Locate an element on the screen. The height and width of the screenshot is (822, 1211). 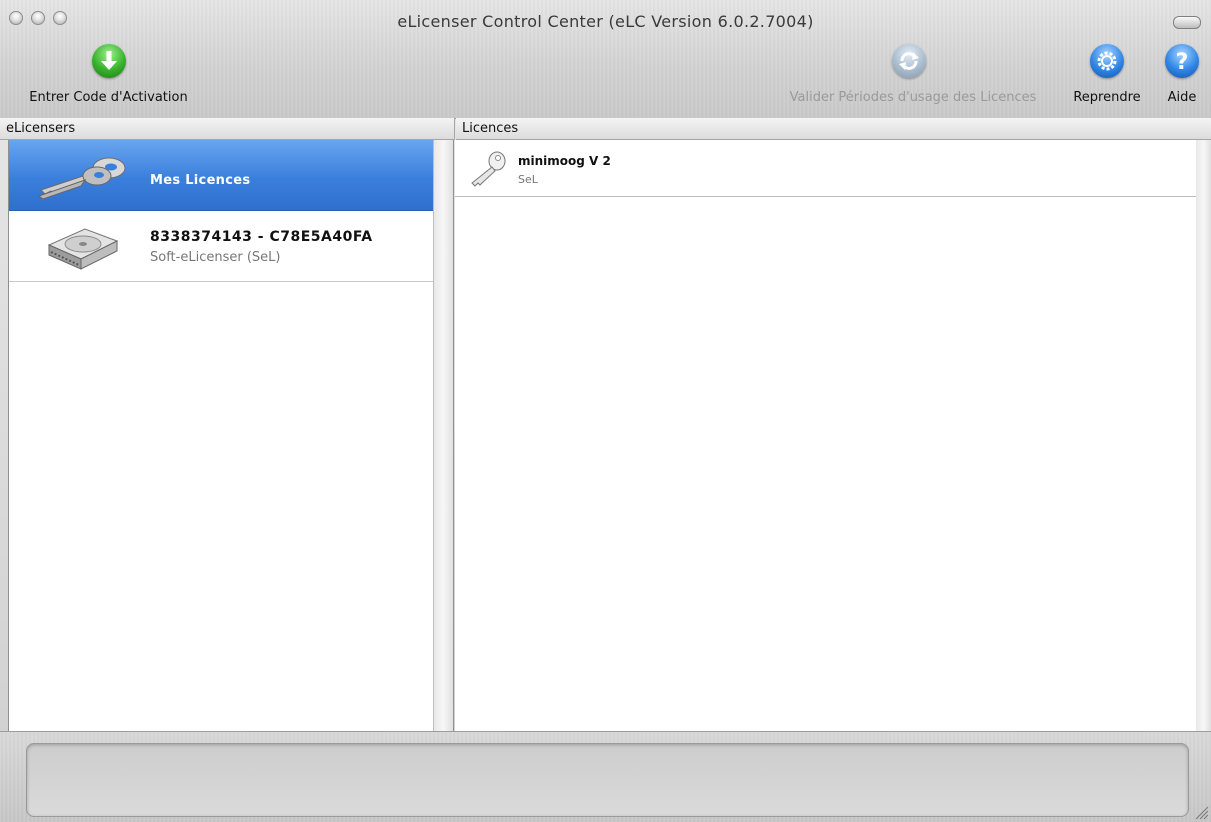
elicenser-row-mes-licences: Mes Licences is located at coordinates (221, 175).